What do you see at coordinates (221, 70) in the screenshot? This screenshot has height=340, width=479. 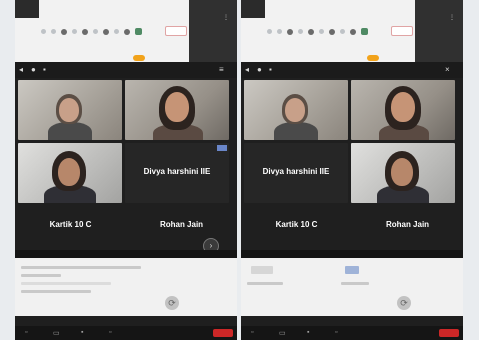 I see `menu-icon: ≡` at bounding box center [221, 70].